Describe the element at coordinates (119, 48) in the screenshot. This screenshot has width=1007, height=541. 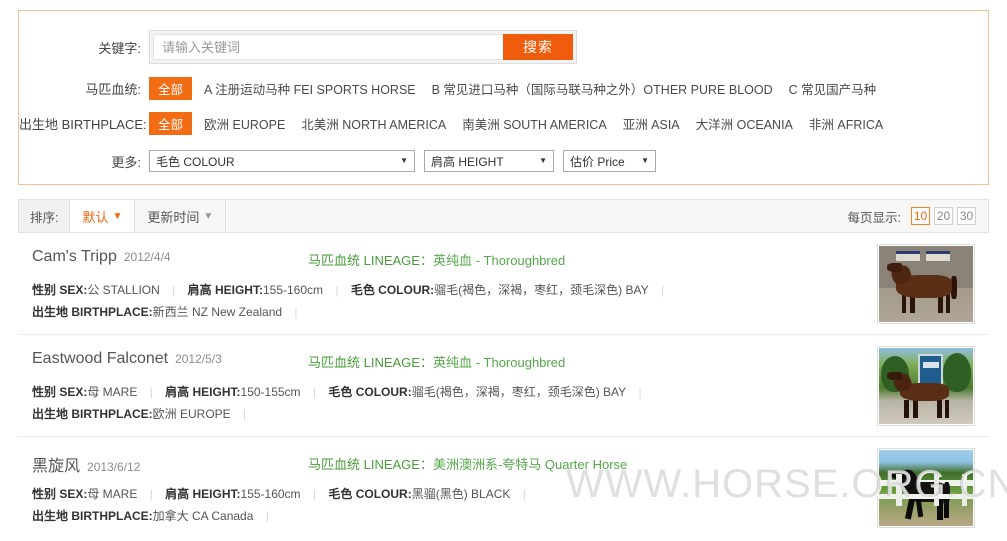
I see `keyword-label: 关键字:` at that location.